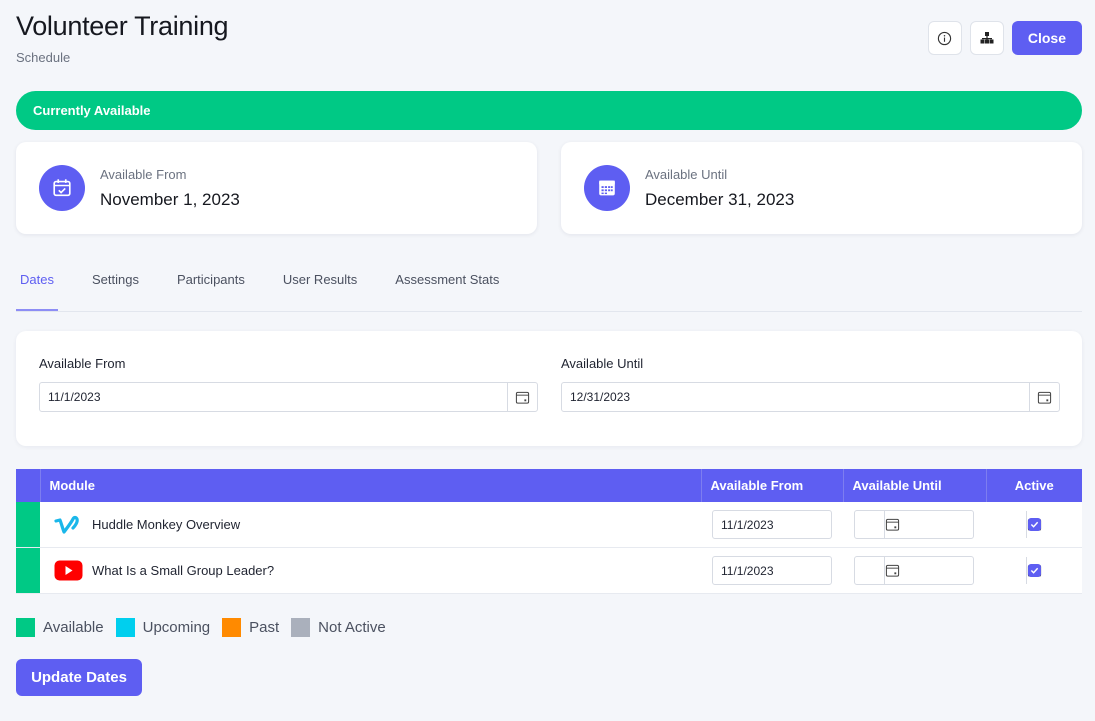 Image resolution: width=1095 pixels, height=721 pixels. I want to click on active-column-header: Active, so click(1034, 485).